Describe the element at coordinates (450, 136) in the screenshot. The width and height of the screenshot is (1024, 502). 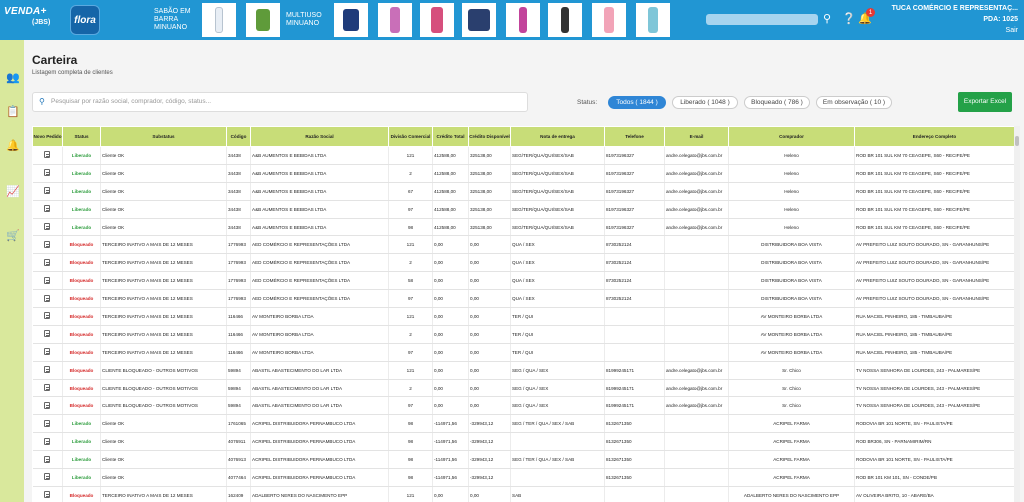
I see `column-header: Crédito Total` at that location.